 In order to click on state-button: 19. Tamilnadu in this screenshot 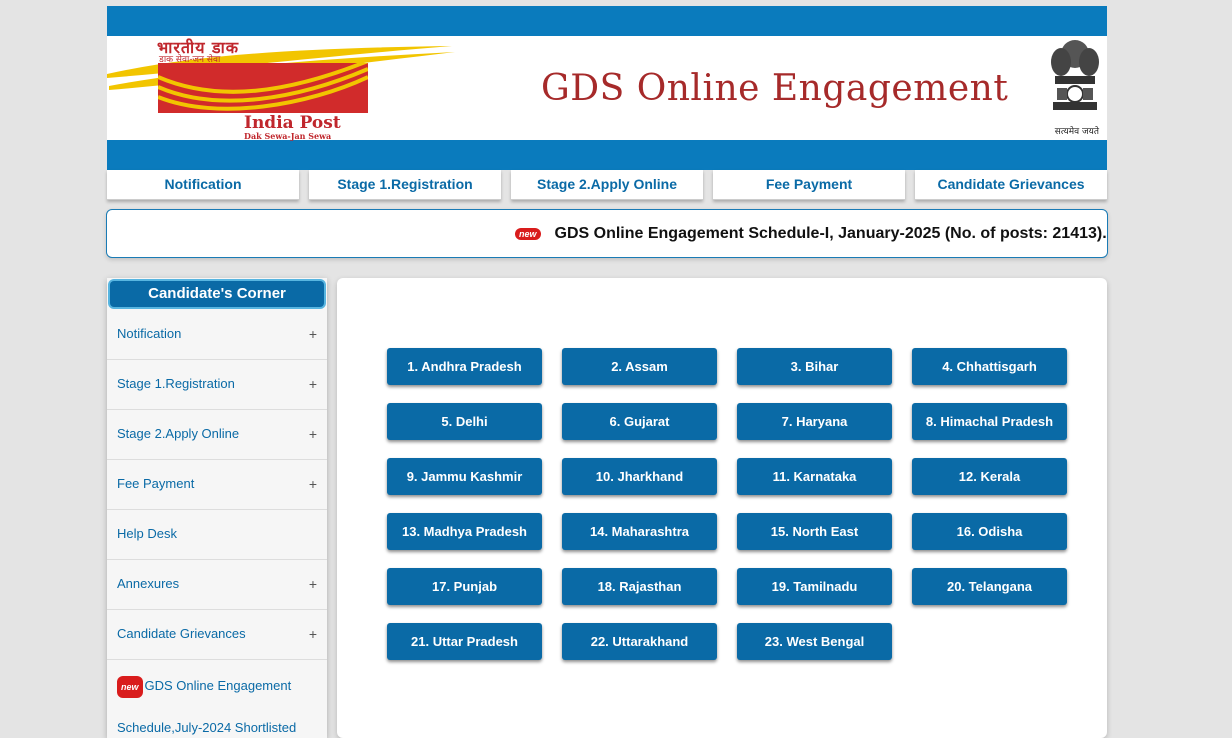, I will do `click(814, 586)`.